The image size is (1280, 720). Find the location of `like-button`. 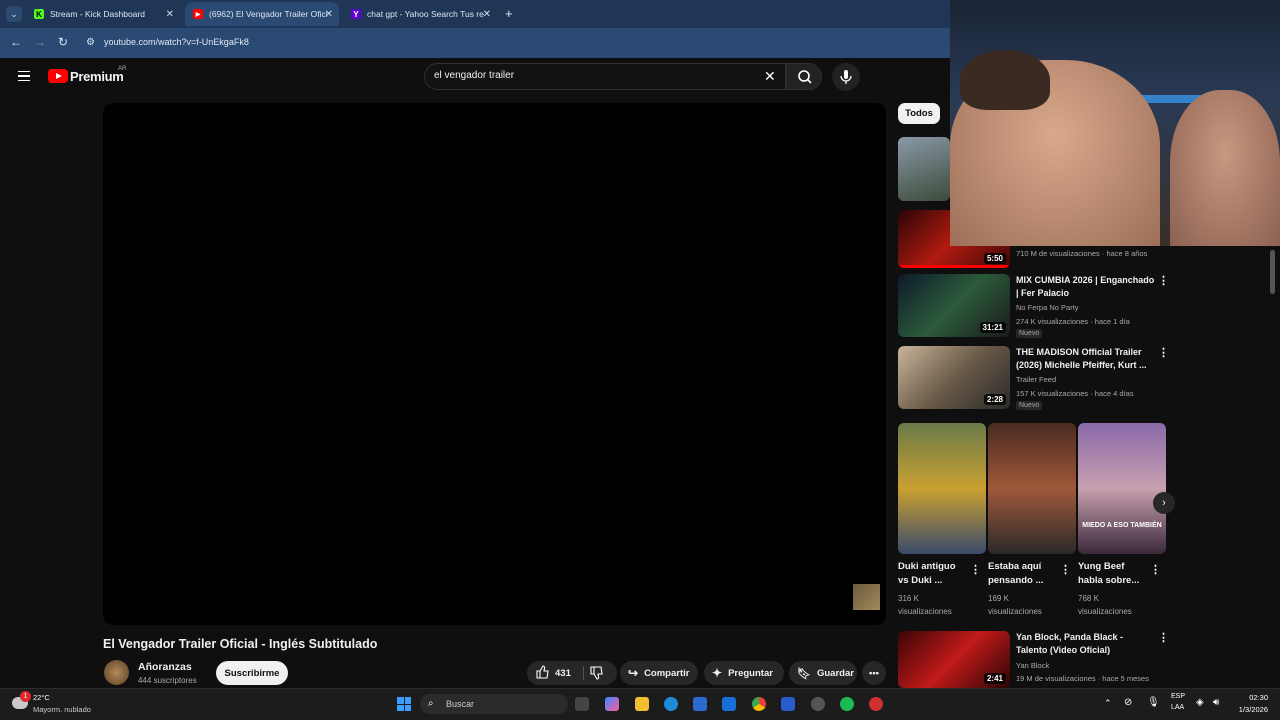

like-button is located at coordinates (542, 673).